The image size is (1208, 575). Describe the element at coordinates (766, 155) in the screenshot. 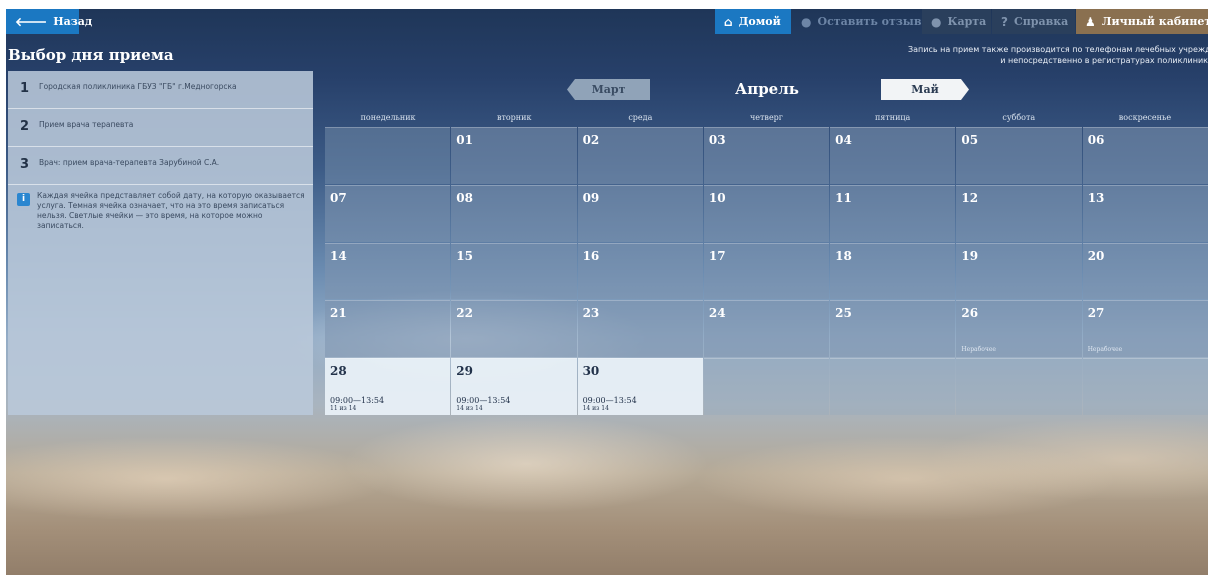

I see `calendar-day-cell: 03` at that location.